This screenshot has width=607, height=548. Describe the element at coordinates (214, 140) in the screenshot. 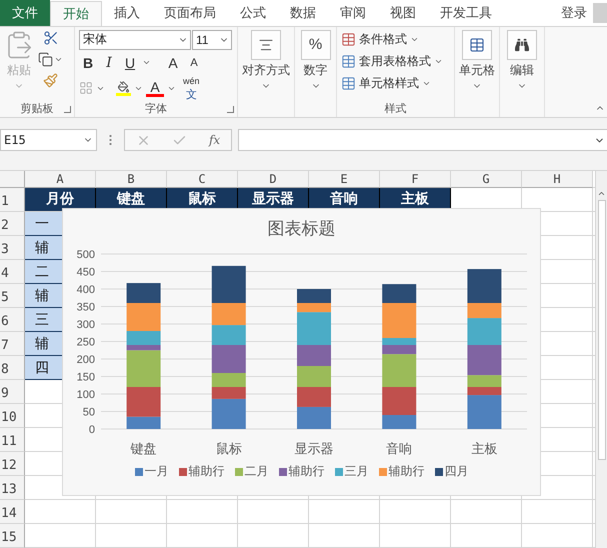

I see `insert-function-button: fx` at that location.